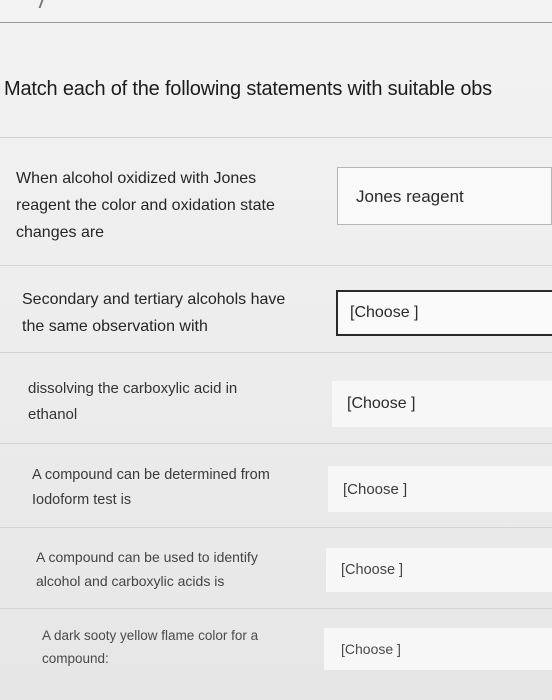 Image resolution: width=552 pixels, height=700 pixels. What do you see at coordinates (276, 137) in the screenshot?
I see `prompt-divider` at bounding box center [276, 137].